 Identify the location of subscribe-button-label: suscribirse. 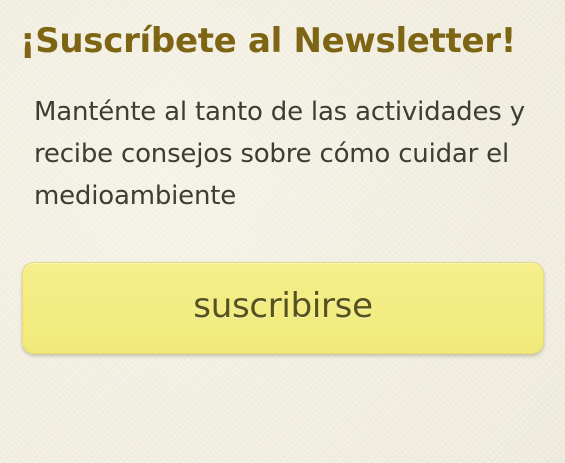
(283, 306).